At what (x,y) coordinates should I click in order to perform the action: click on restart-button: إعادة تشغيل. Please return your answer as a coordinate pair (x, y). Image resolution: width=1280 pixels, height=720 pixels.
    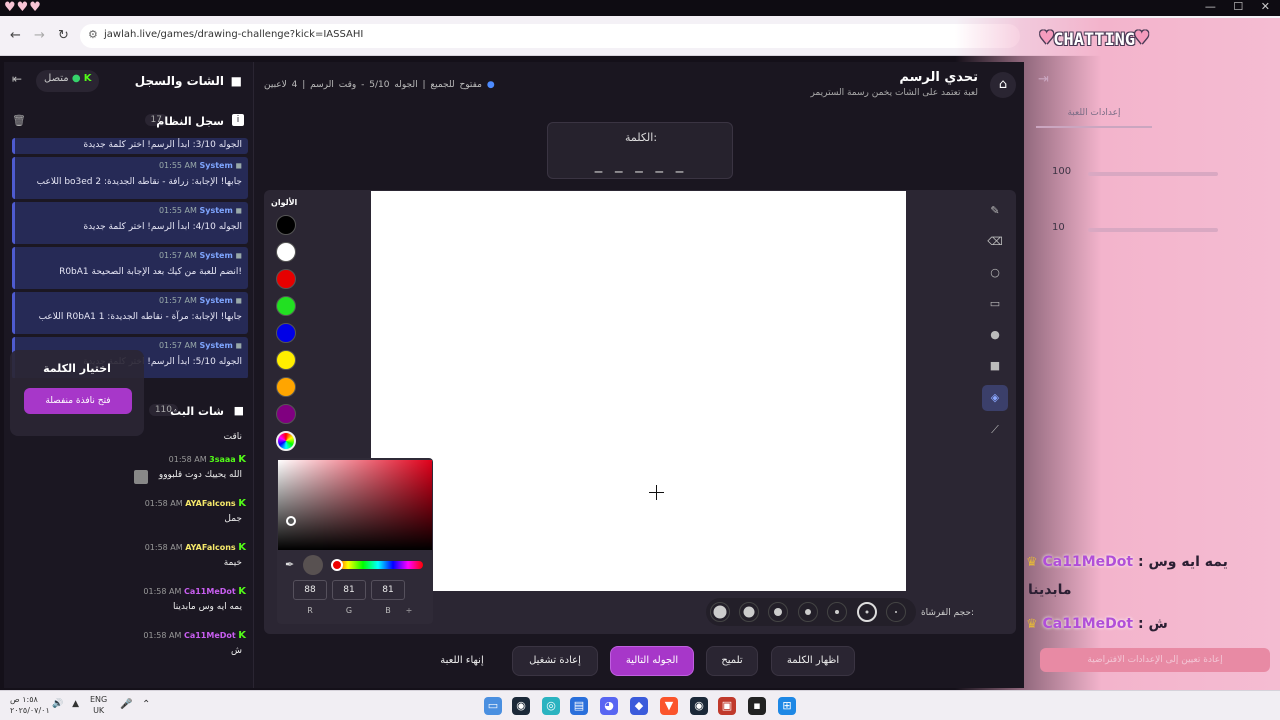
    Looking at the image, I should click on (555, 661).